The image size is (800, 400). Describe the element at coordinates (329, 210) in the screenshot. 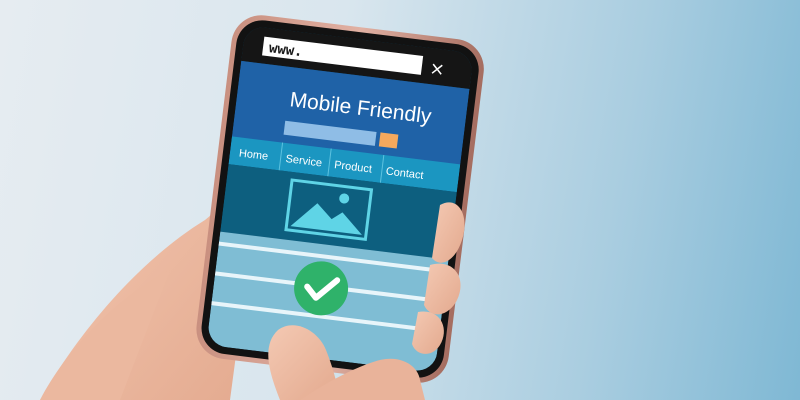

I see `image-icon` at that location.